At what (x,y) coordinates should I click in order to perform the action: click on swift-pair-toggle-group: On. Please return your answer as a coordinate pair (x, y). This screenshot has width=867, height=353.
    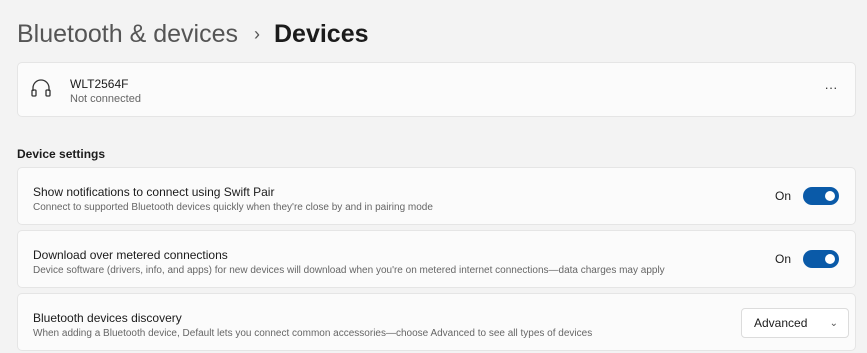
    Looking at the image, I should click on (807, 196).